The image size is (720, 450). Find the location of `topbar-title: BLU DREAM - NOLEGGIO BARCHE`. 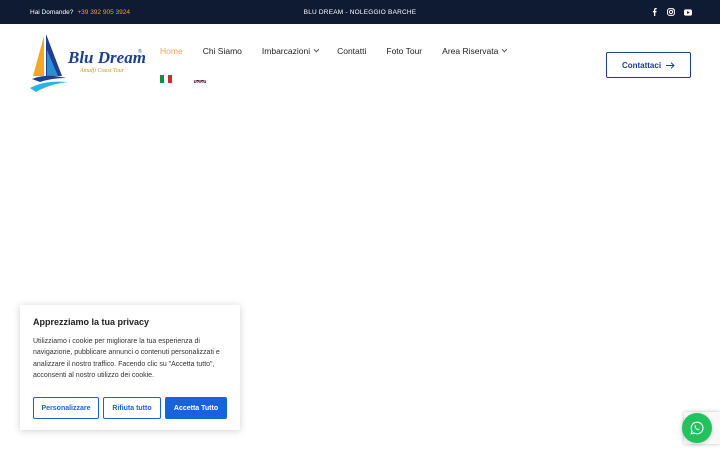

topbar-title: BLU DREAM - NOLEGGIO BARCHE is located at coordinates (360, 12).